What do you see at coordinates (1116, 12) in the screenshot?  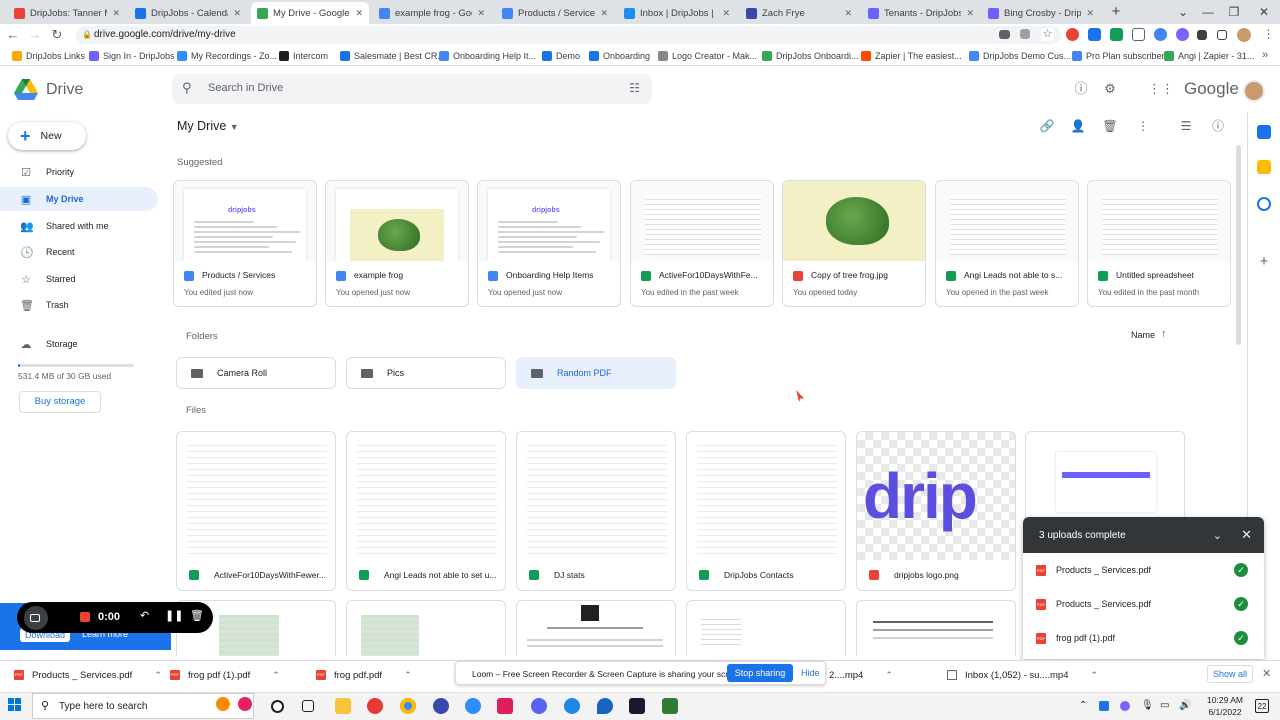 I see `new-tab-button: +` at bounding box center [1116, 12].